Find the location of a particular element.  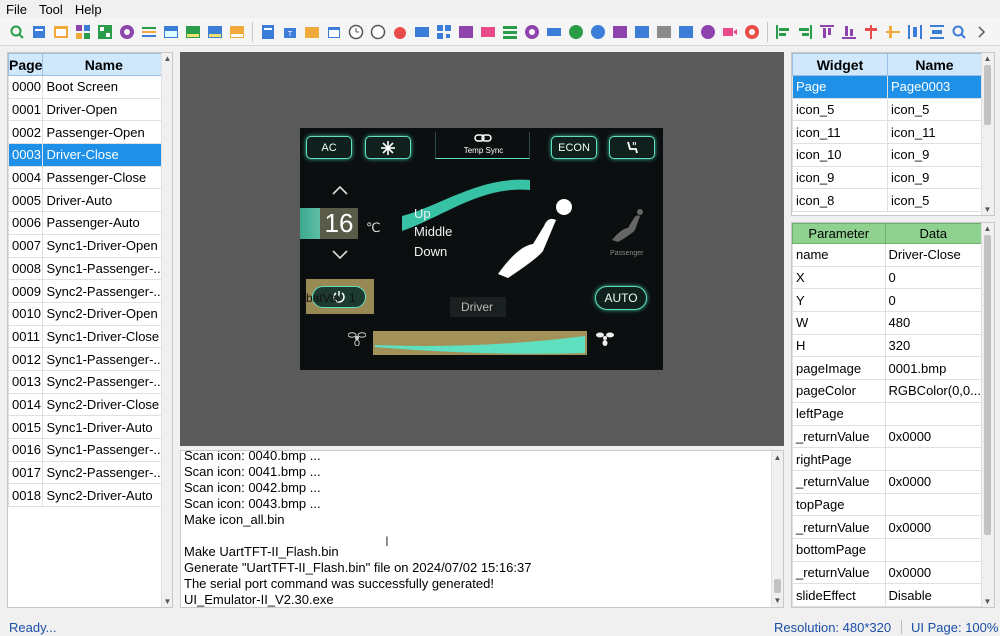

page-row-cell: Sync2-Driver-Open is located at coordinates (104, 313).